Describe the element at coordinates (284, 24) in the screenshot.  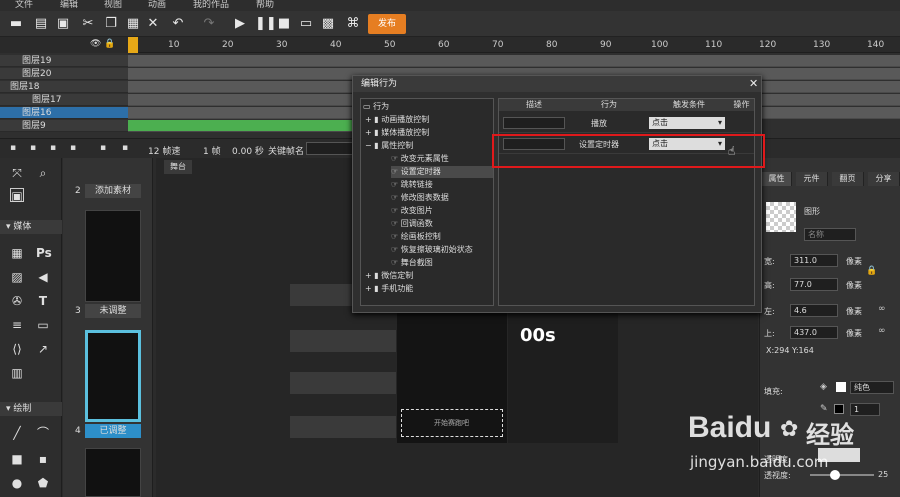
I see `stop-icon: ■` at that location.